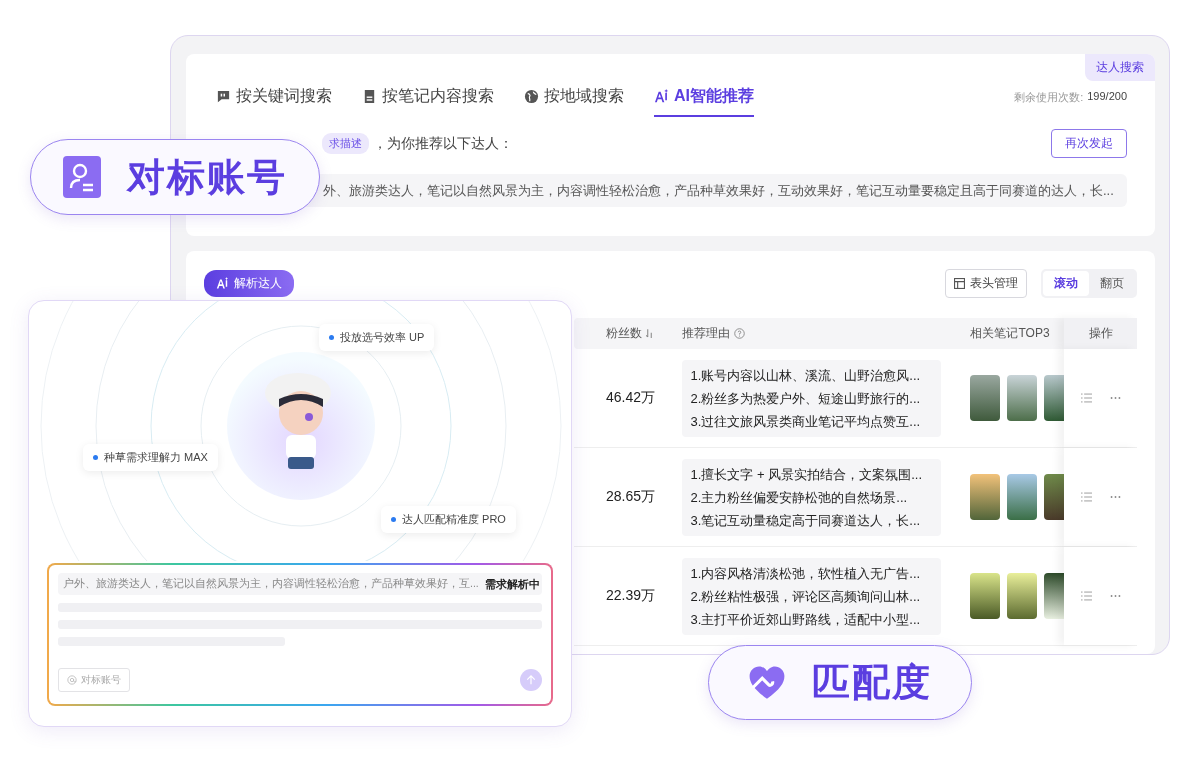  What do you see at coordinates (1107, 97) in the screenshot?
I see `quota-value: 199/200` at bounding box center [1107, 97].